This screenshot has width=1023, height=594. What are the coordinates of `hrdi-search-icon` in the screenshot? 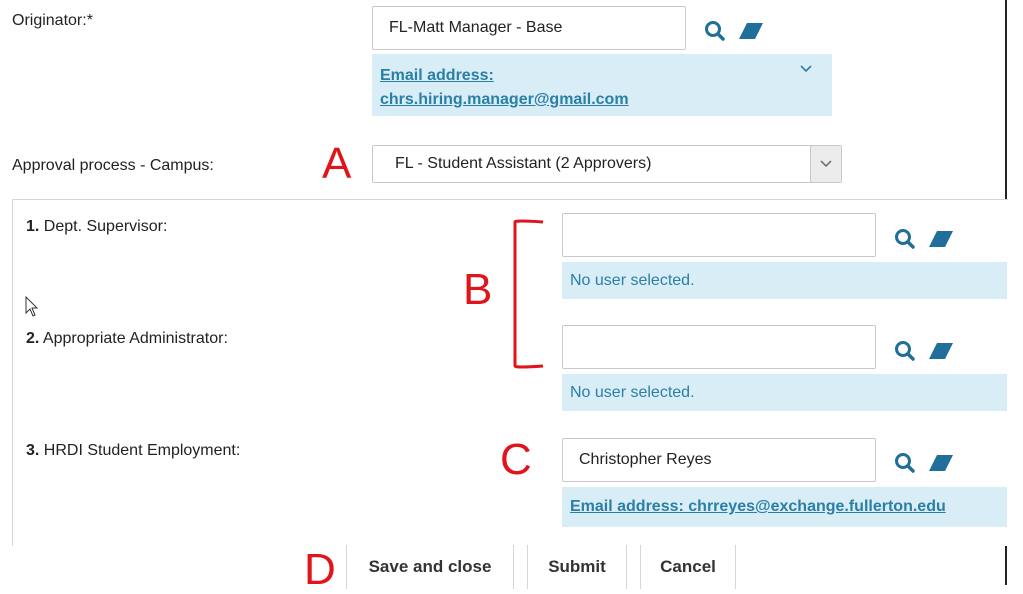 It's located at (905, 463).